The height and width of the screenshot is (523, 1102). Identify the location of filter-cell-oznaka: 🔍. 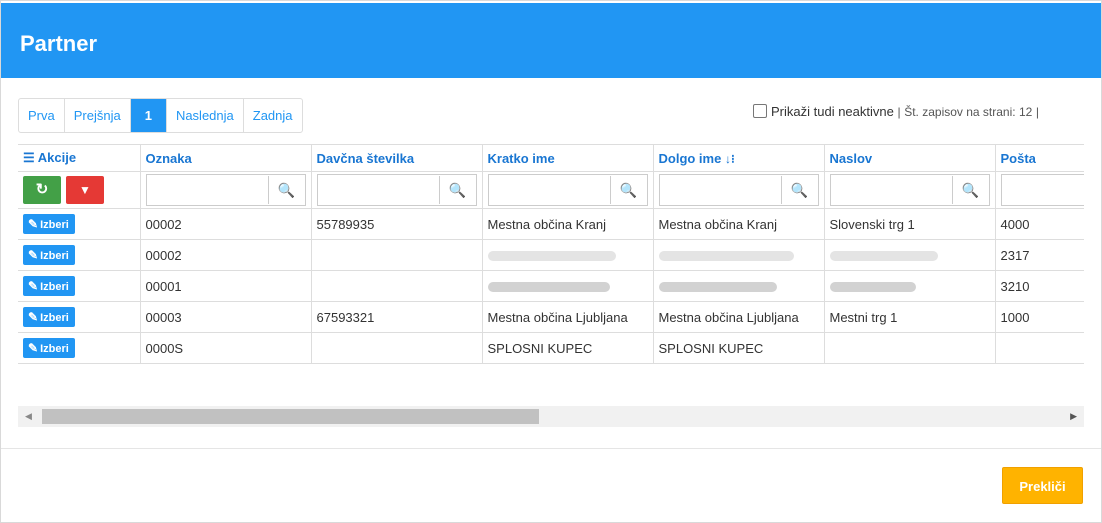
(226, 190).